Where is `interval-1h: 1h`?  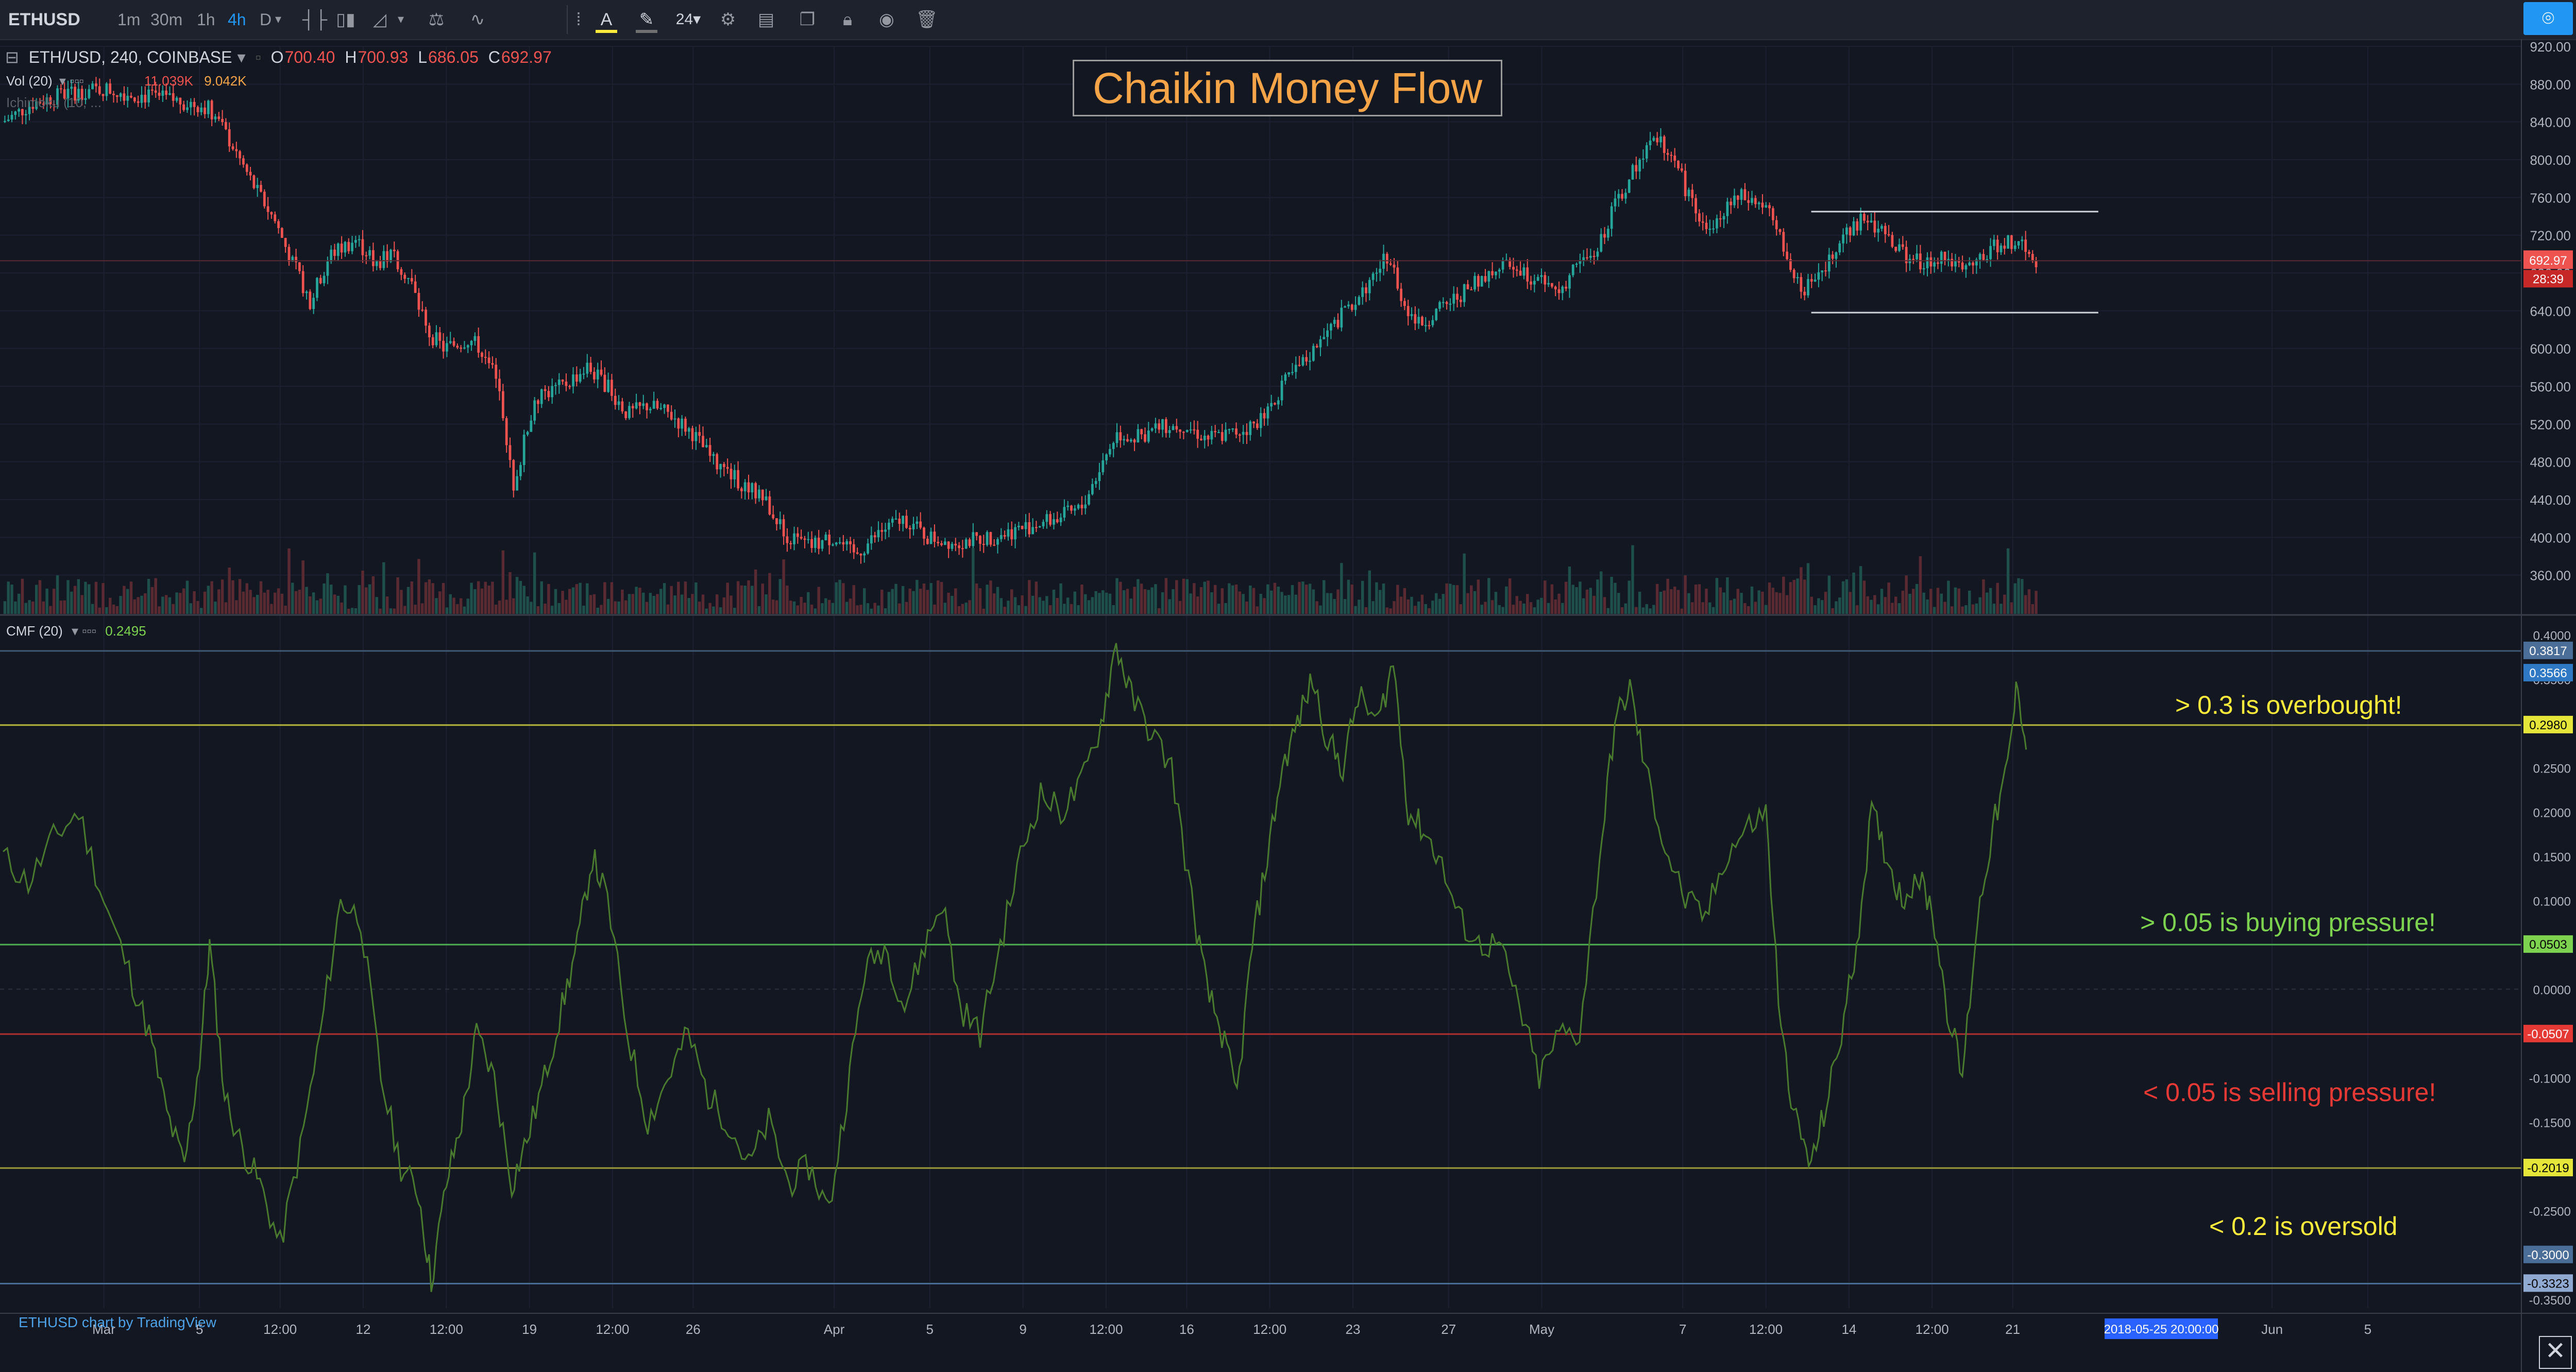
interval-1h: 1h is located at coordinates (206, 19).